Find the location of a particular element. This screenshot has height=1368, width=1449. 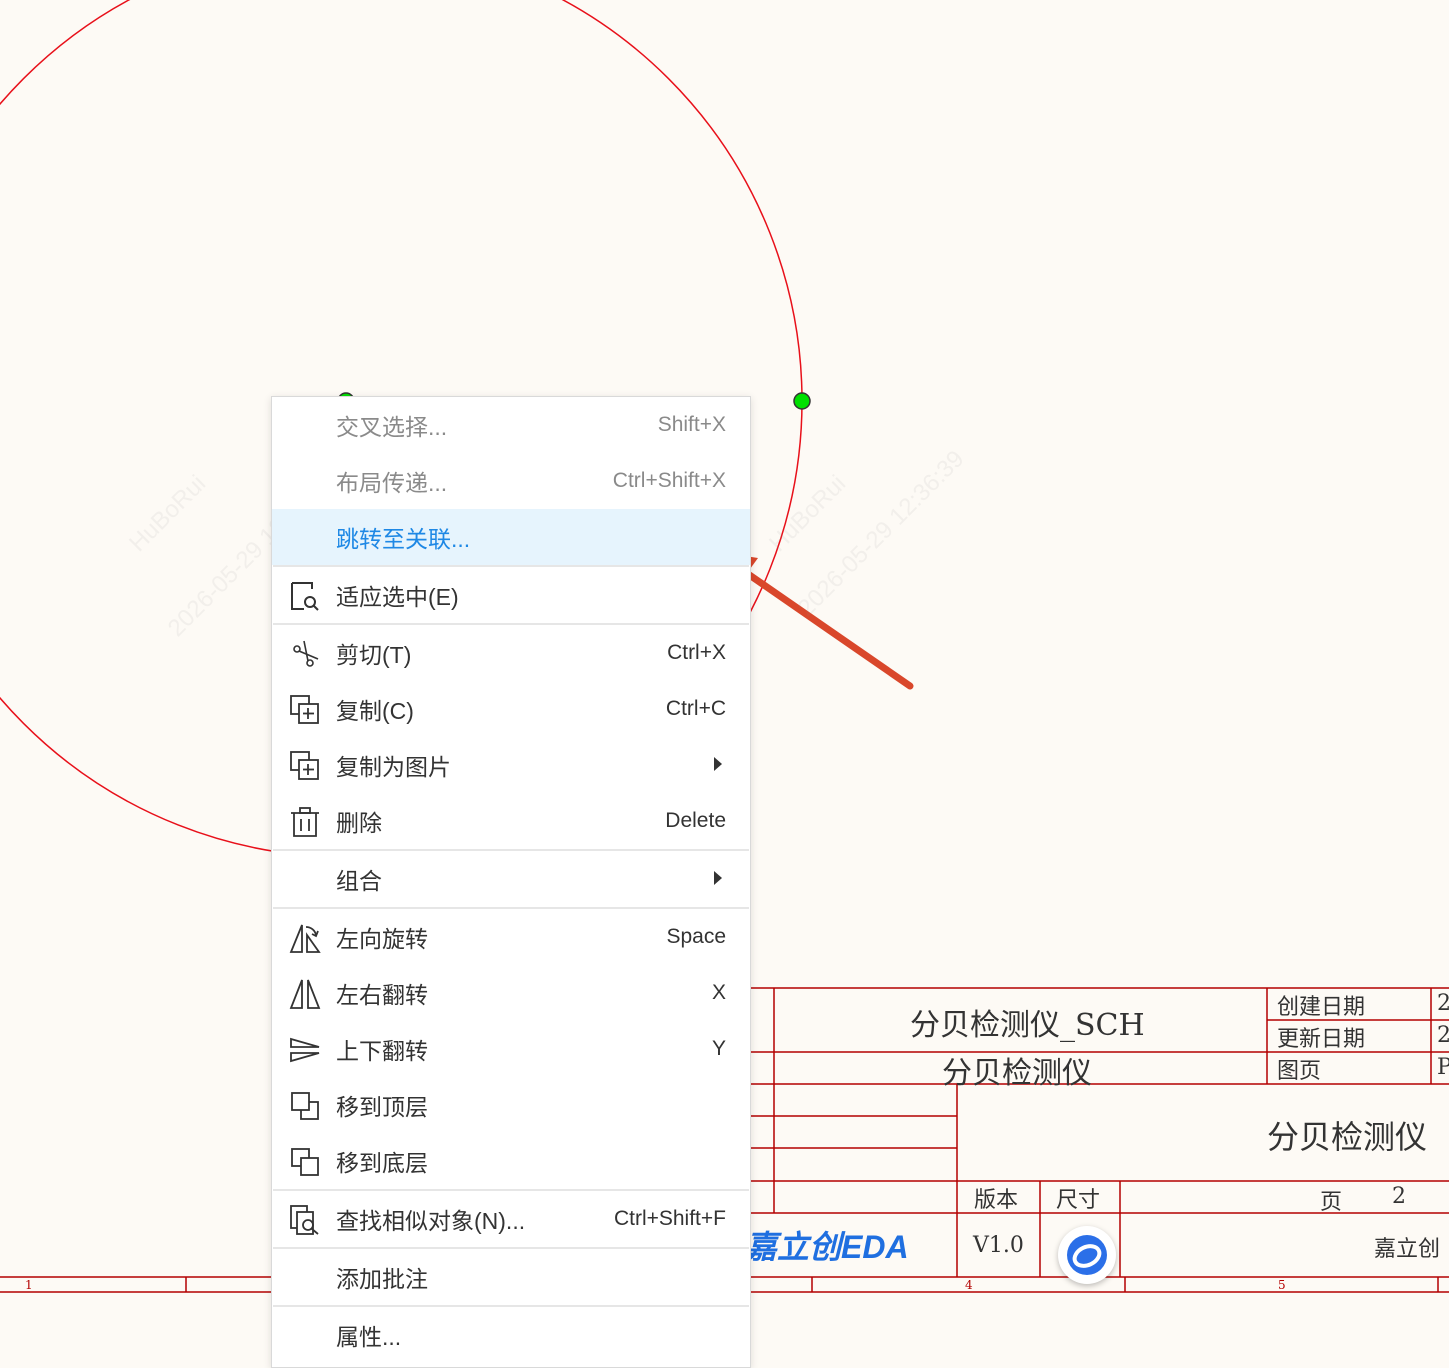

find-similar-icon is located at coordinates (305, 1220).